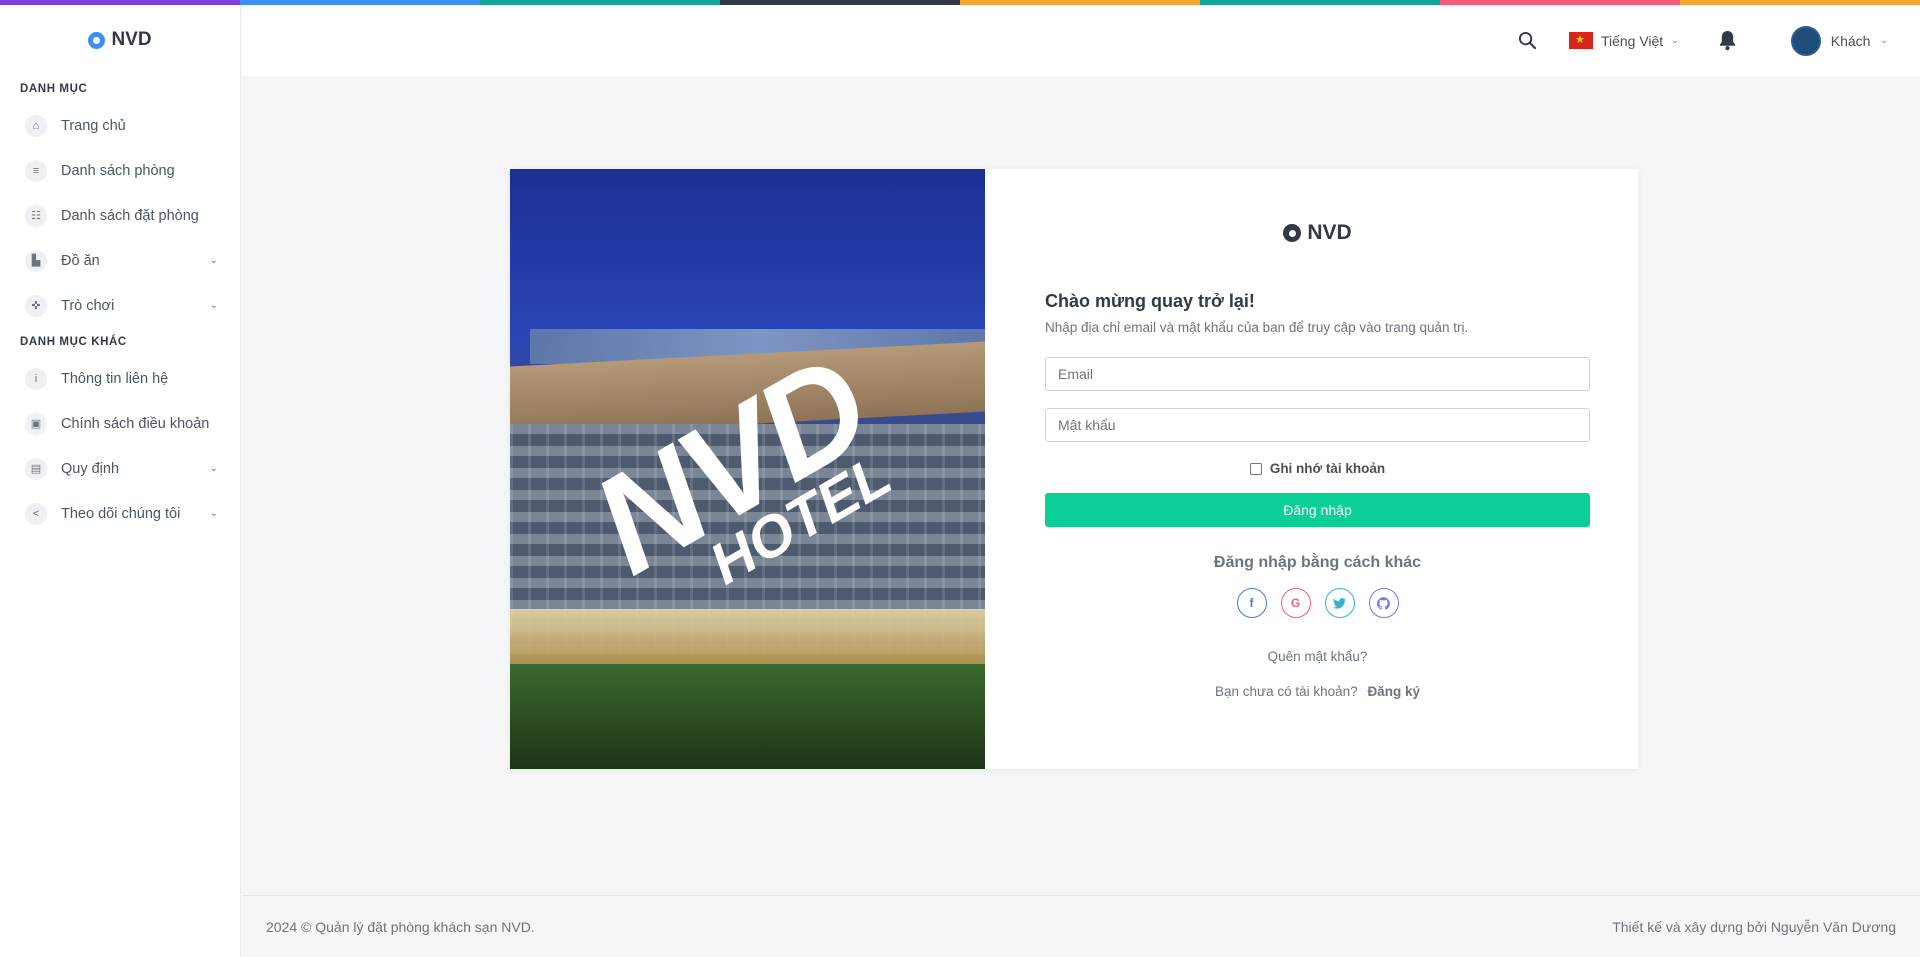 The height and width of the screenshot is (957, 1920). What do you see at coordinates (88, 305) in the screenshot?
I see `sidebar-item-label: Trò chơi` at bounding box center [88, 305].